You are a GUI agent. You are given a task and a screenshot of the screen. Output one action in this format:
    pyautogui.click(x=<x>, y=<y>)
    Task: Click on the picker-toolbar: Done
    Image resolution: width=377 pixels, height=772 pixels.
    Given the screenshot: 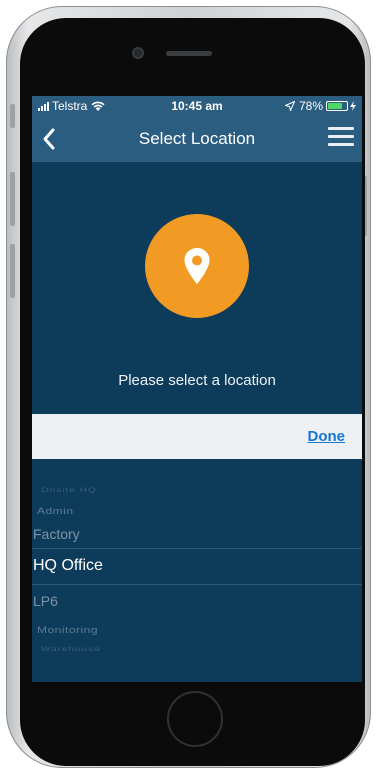 What is the action you would take?
    pyautogui.click(x=197, y=436)
    